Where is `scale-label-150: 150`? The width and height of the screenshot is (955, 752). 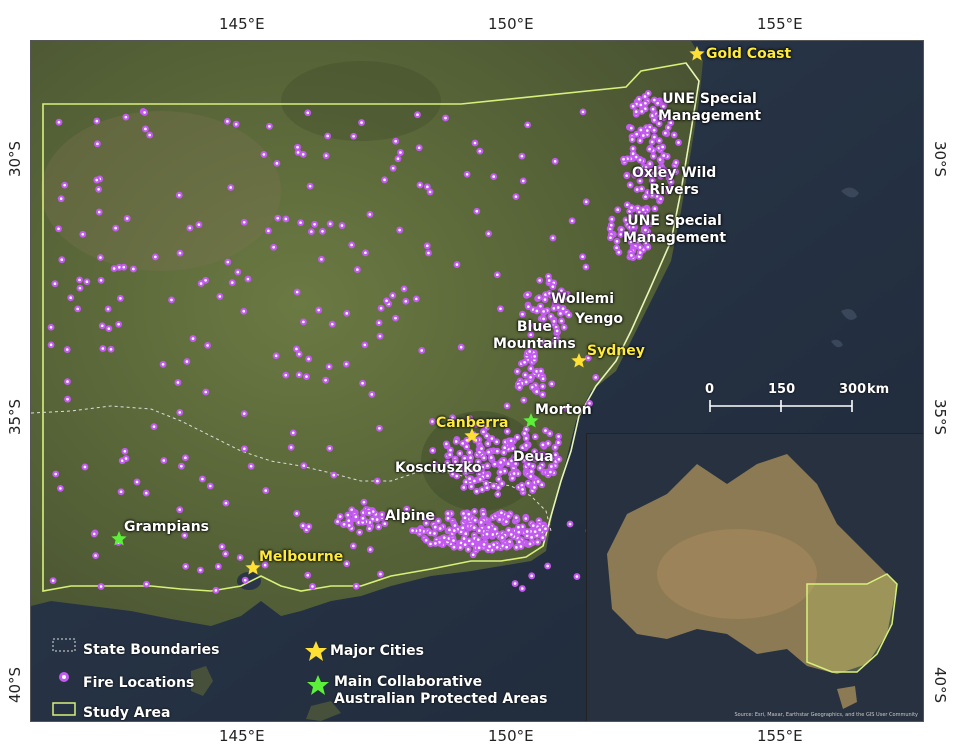
scale-label-150: 150 is located at coordinates (782, 389).